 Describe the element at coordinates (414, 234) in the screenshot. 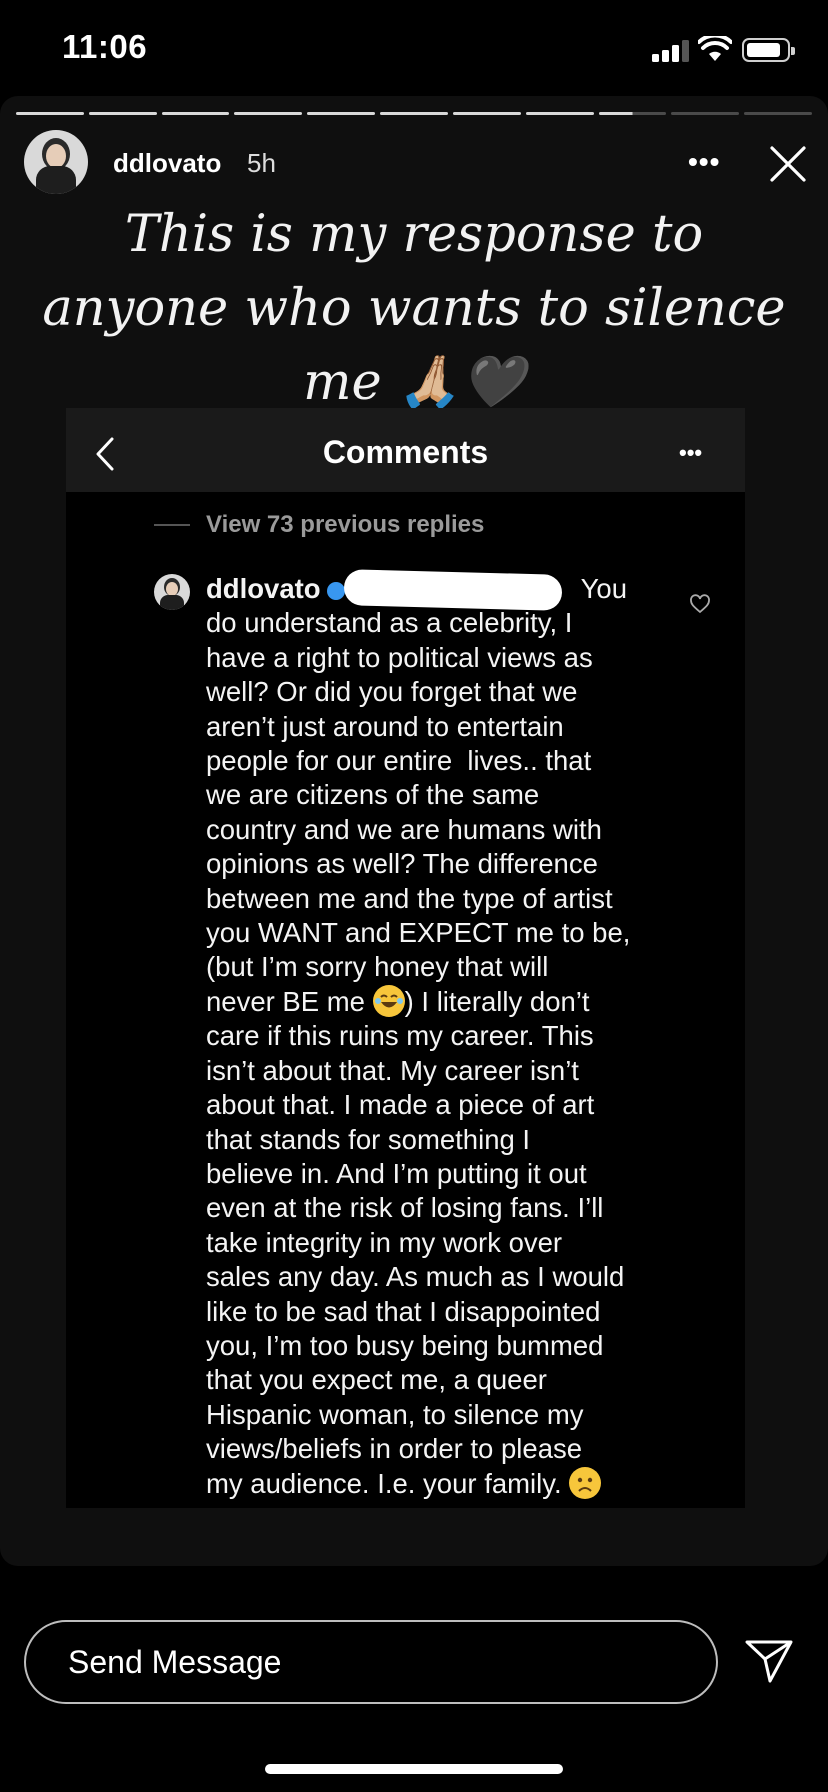

I see `caption-line: This is my response to` at that location.